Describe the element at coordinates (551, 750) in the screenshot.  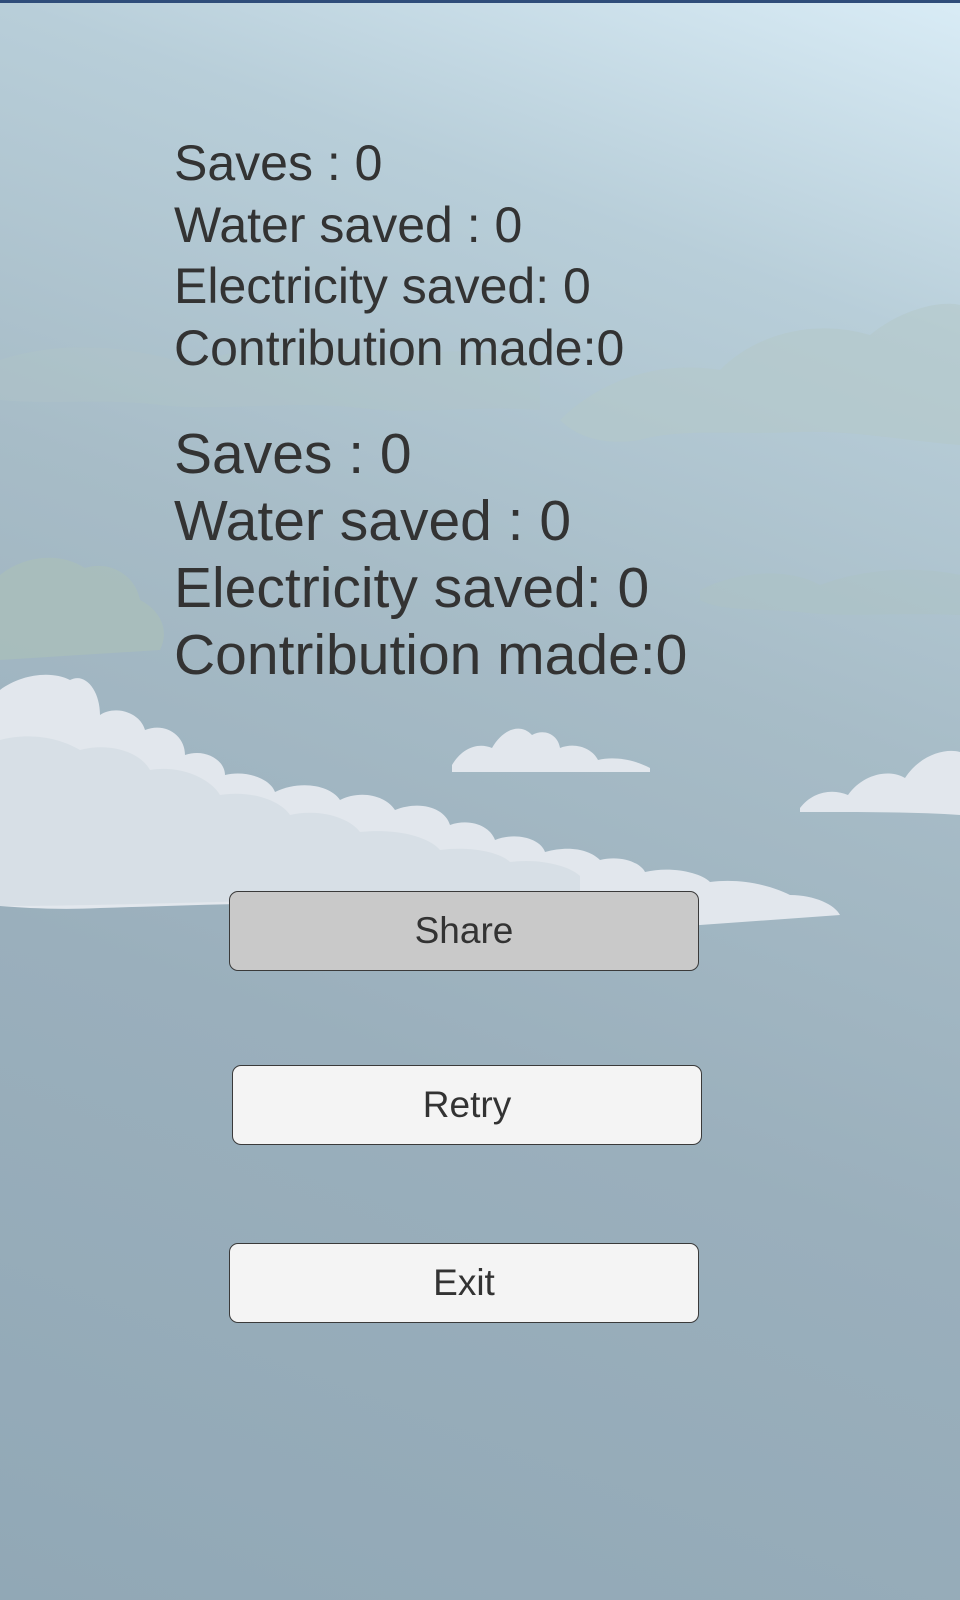
I see `foreground-cloud-small` at that location.